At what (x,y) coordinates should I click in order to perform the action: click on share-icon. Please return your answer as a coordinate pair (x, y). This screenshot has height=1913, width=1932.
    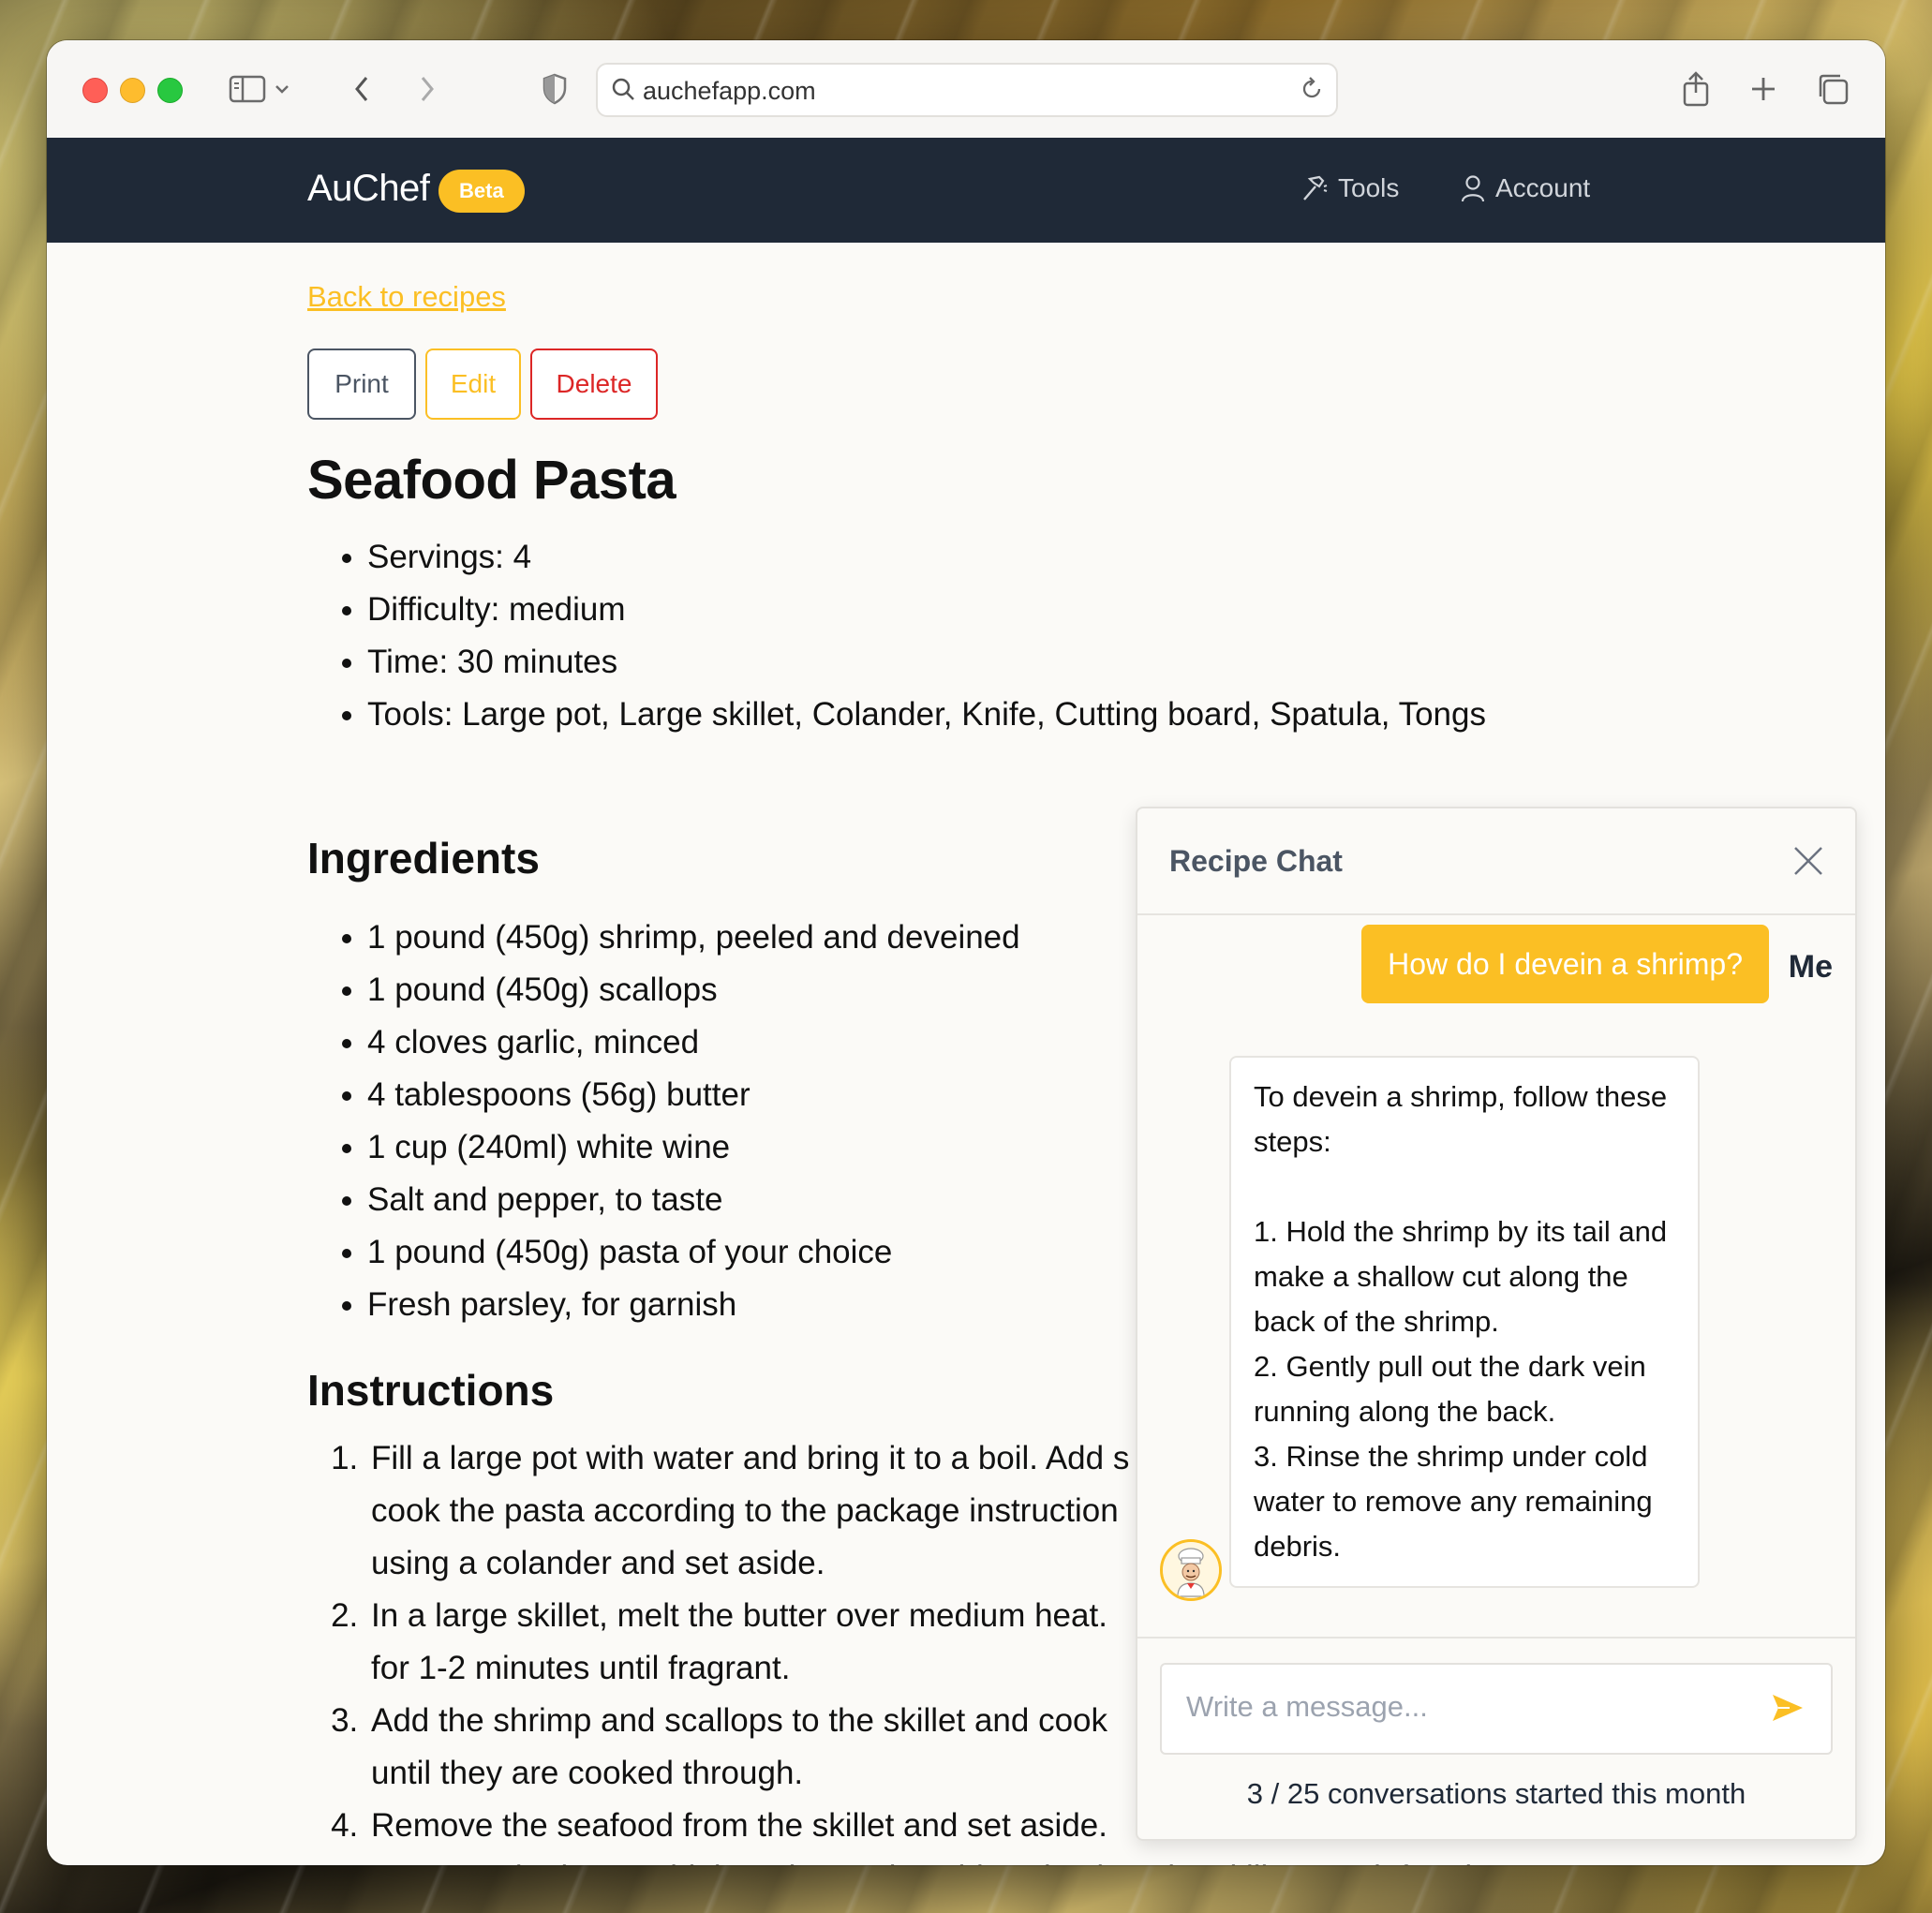
    Looking at the image, I should click on (1696, 89).